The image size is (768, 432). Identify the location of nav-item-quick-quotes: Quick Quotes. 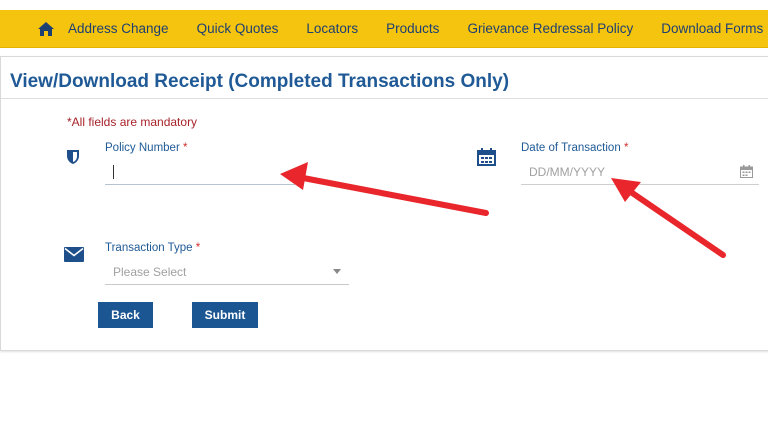
(238, 29).